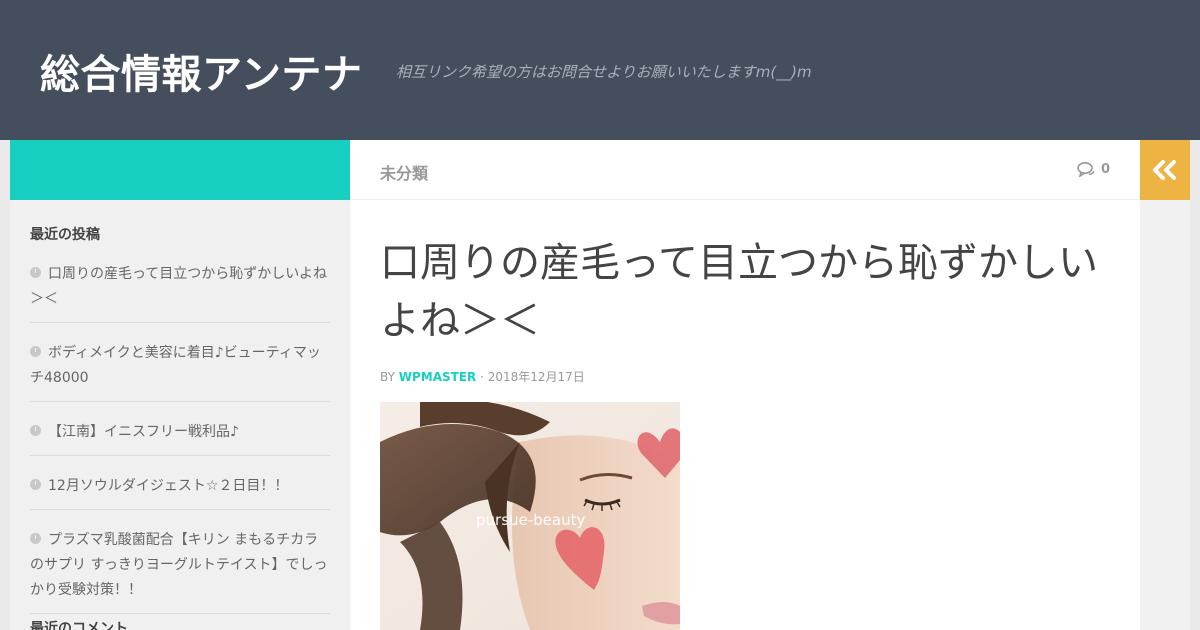  What do you see at coordinates (532, 377) in the screenshot?
I see `post-date: · 2018年12月17日` at bounding box center [532, 377].